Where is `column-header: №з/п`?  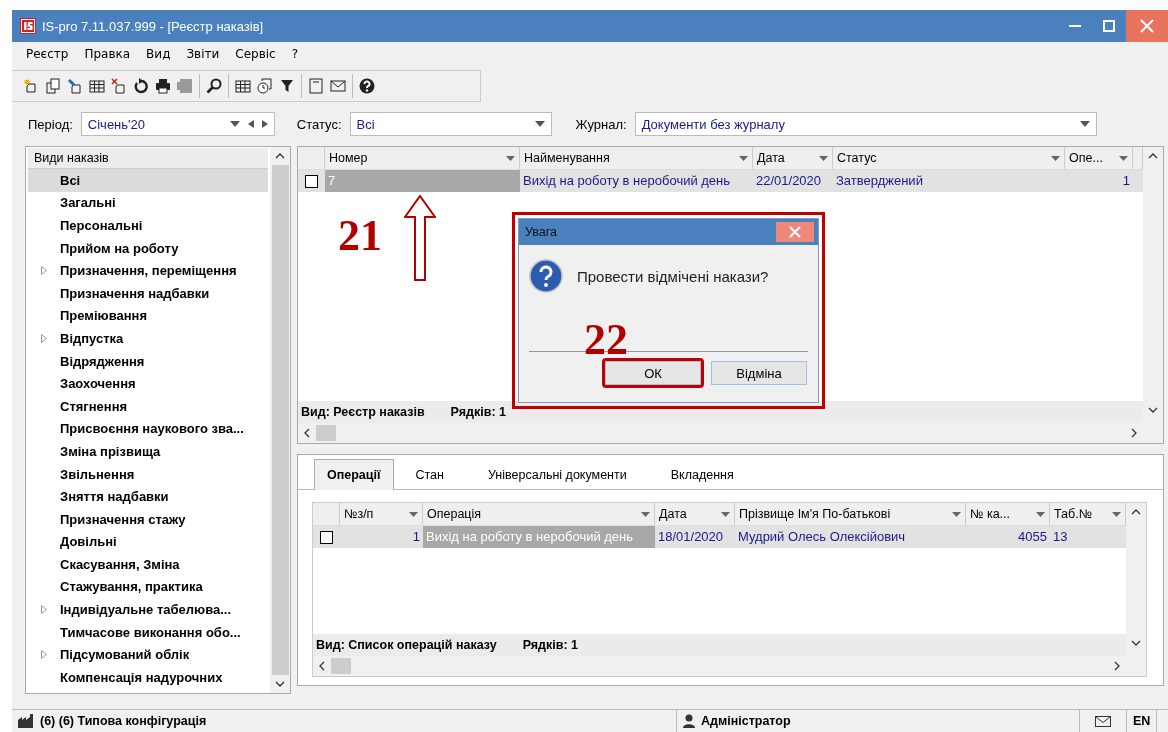
column-header: №з/п is located at coordinates (381, 514).